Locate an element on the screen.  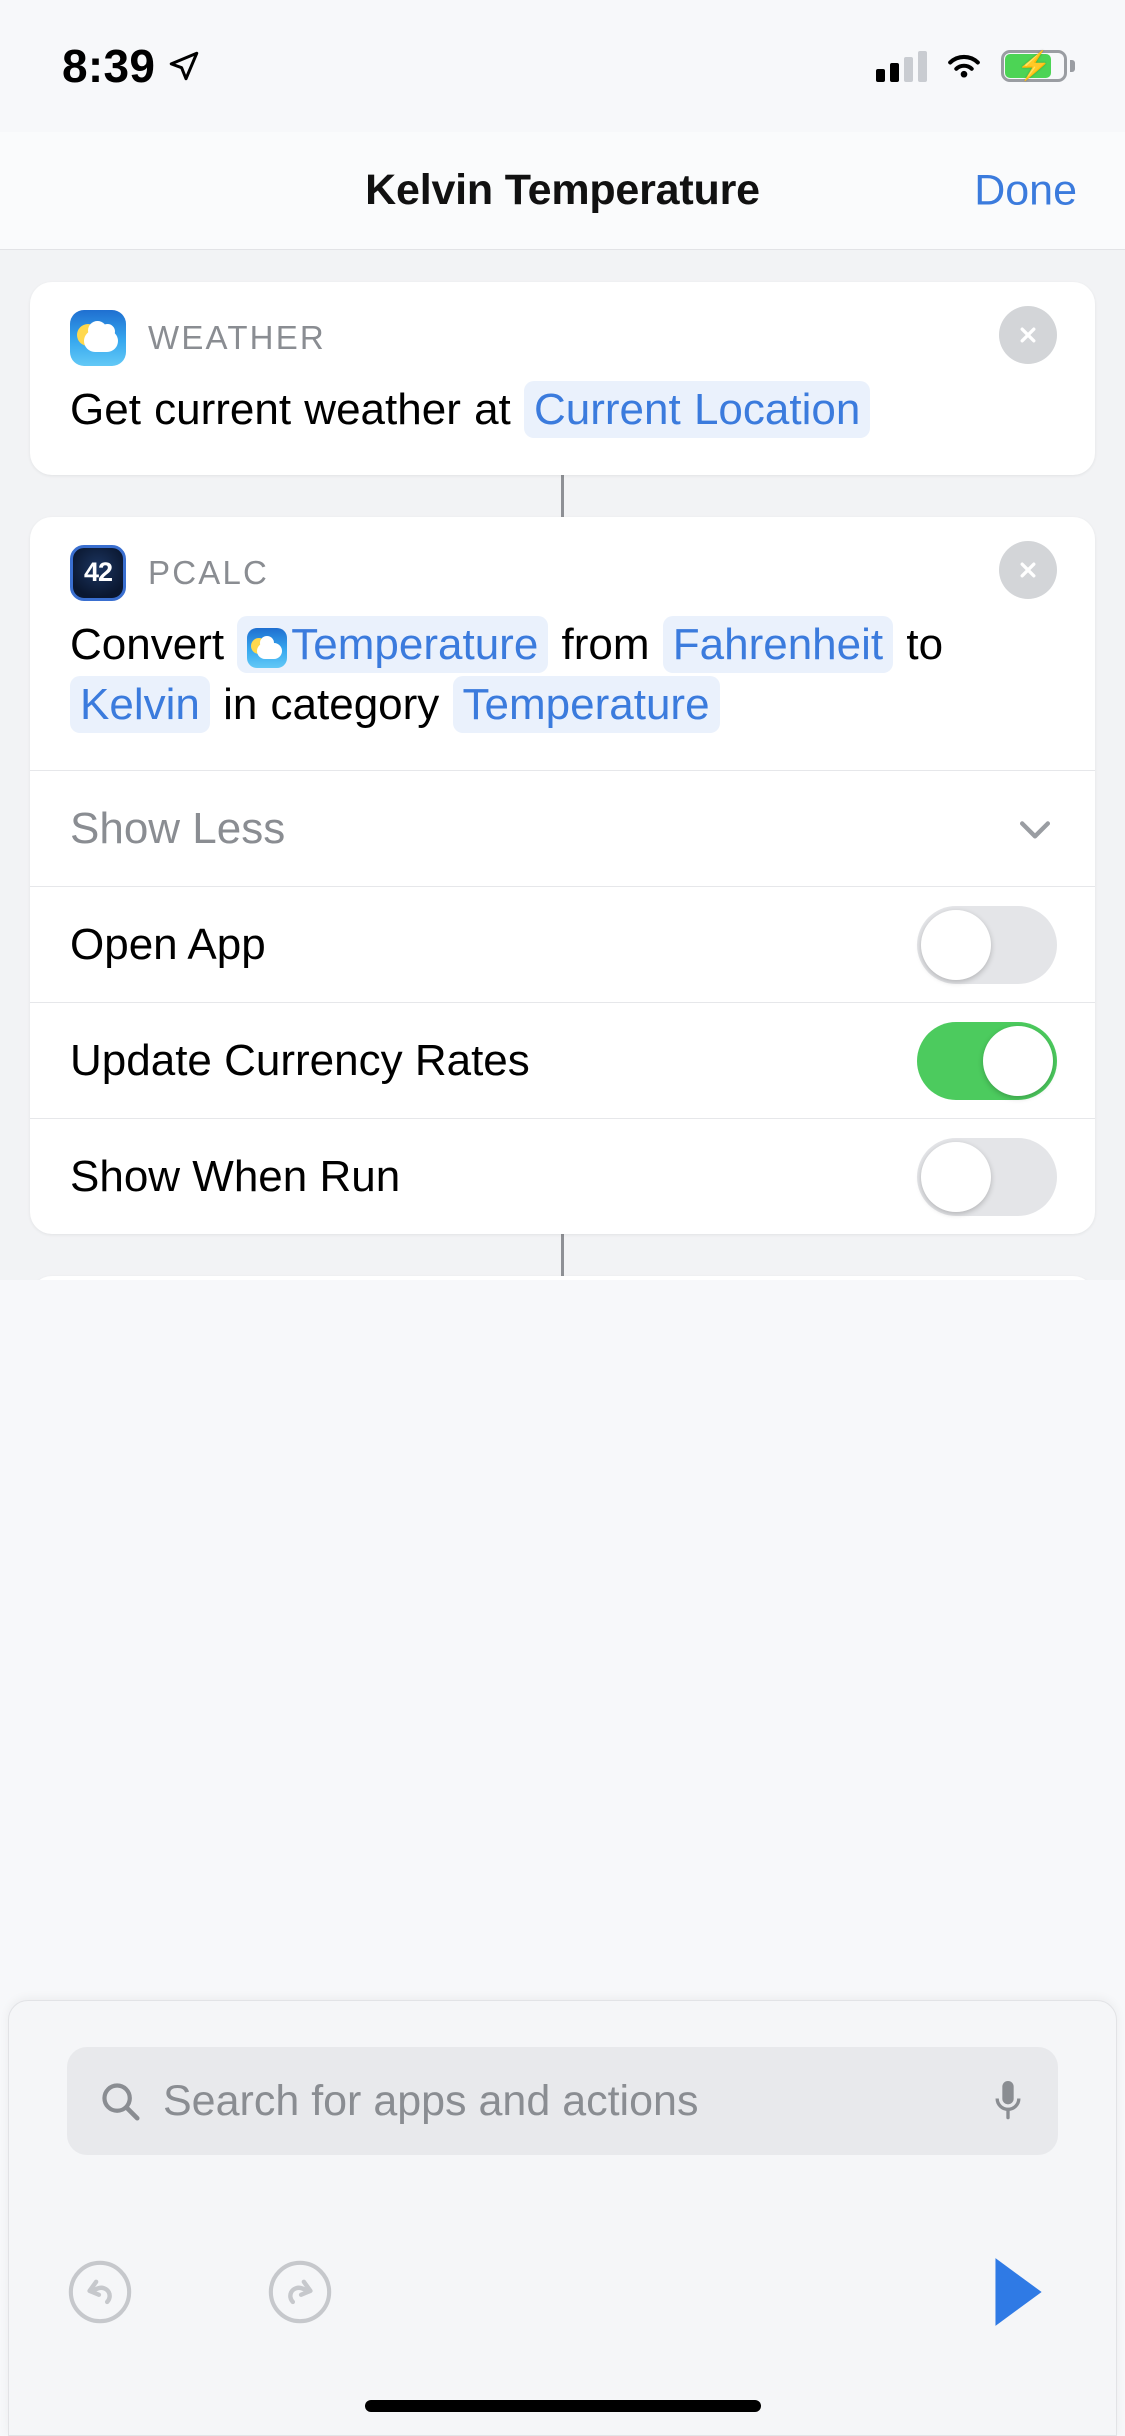
action-token-label: Temperature is located at coordinates (415, 644).